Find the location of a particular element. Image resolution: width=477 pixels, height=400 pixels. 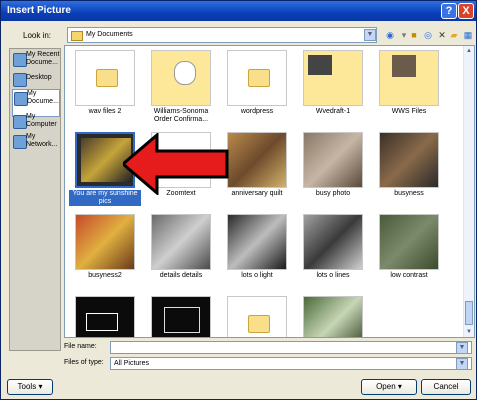

file-item: anniversary quilt is located at coordinates (257, 176).